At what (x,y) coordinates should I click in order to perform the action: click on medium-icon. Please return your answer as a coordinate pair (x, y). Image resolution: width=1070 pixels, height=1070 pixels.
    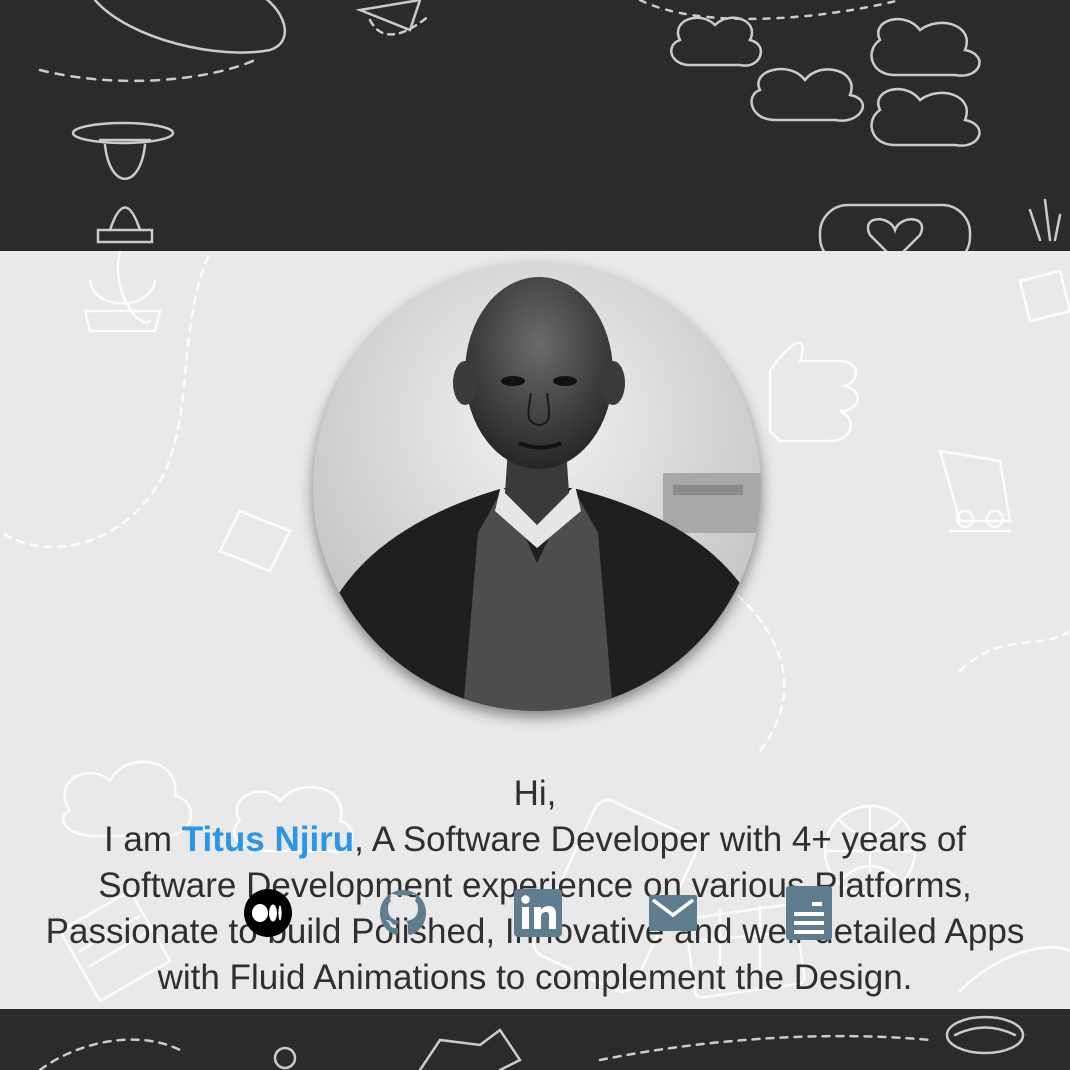
    Looking at the image, I should click on (268, 913).